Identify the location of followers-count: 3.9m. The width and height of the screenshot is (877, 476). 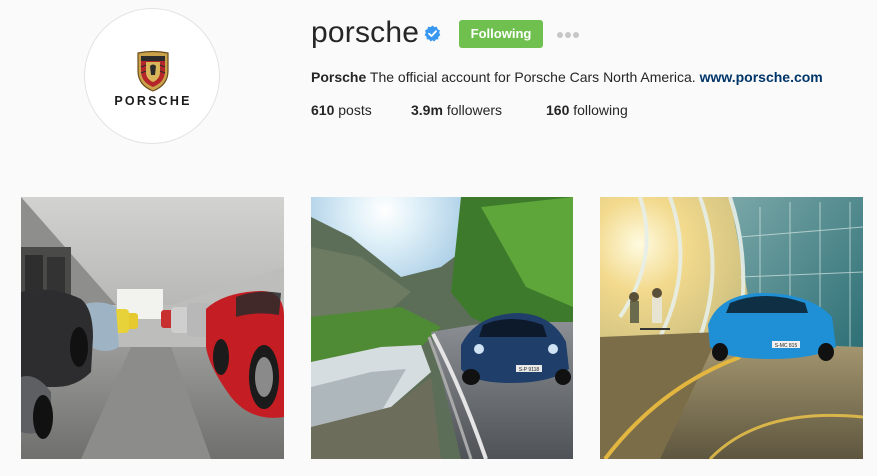
(427, 110).